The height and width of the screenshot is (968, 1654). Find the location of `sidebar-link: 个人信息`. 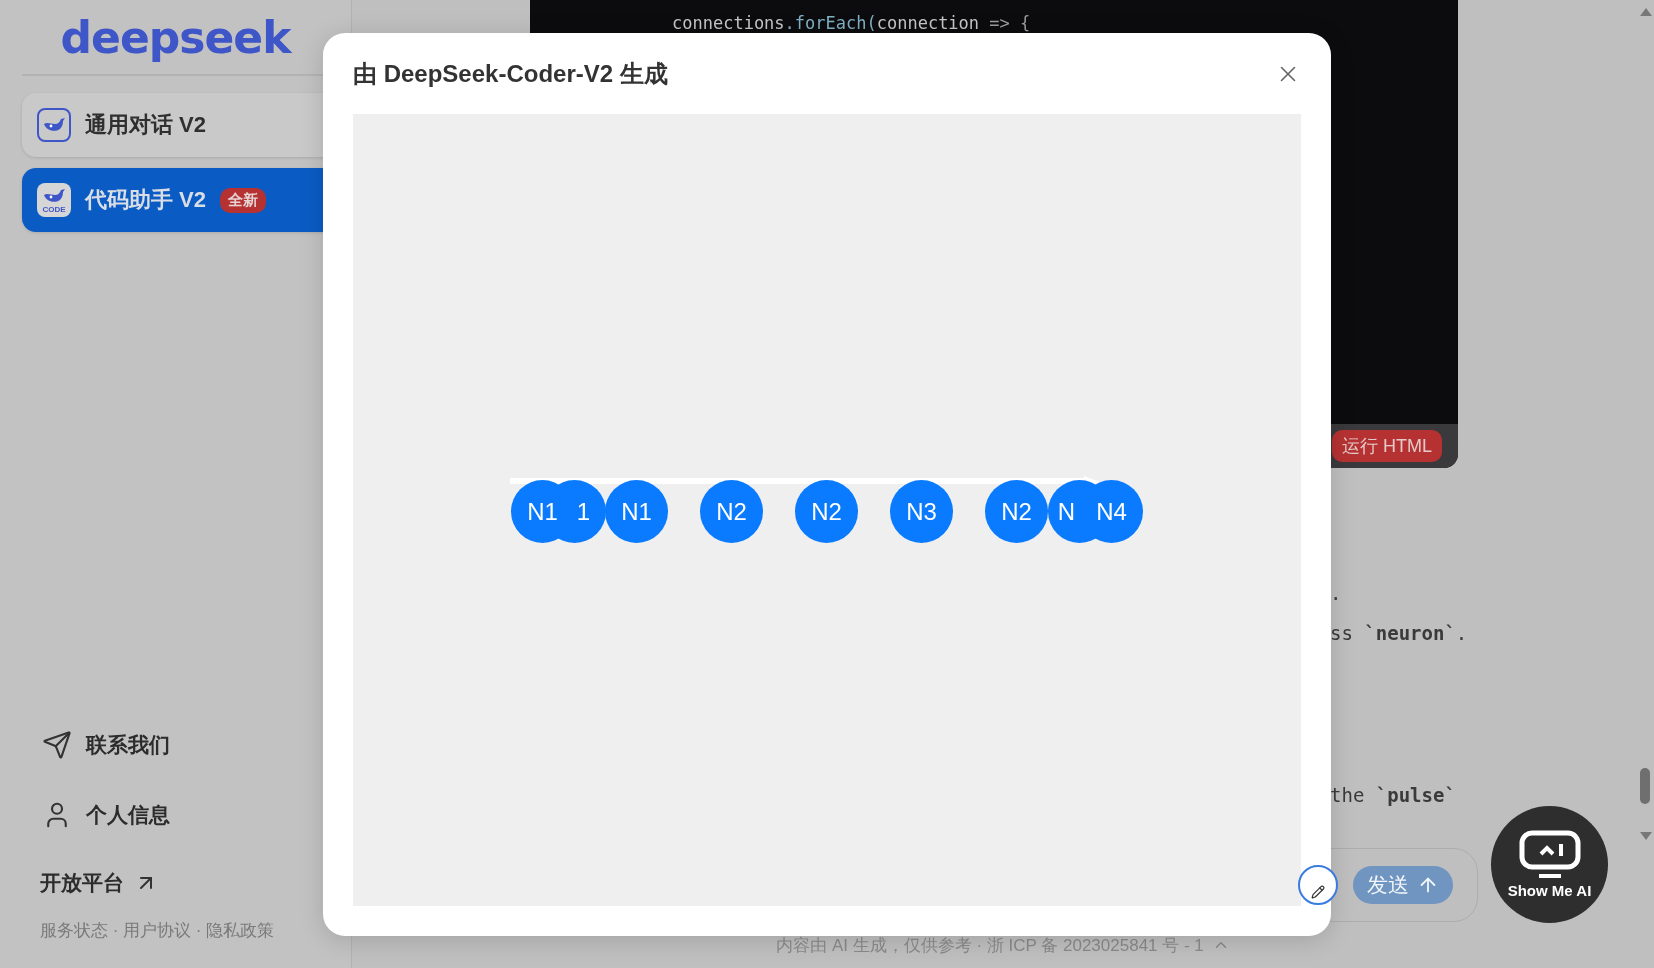

sidebar-link: 个人信息 is located at coordinates (186, 815).